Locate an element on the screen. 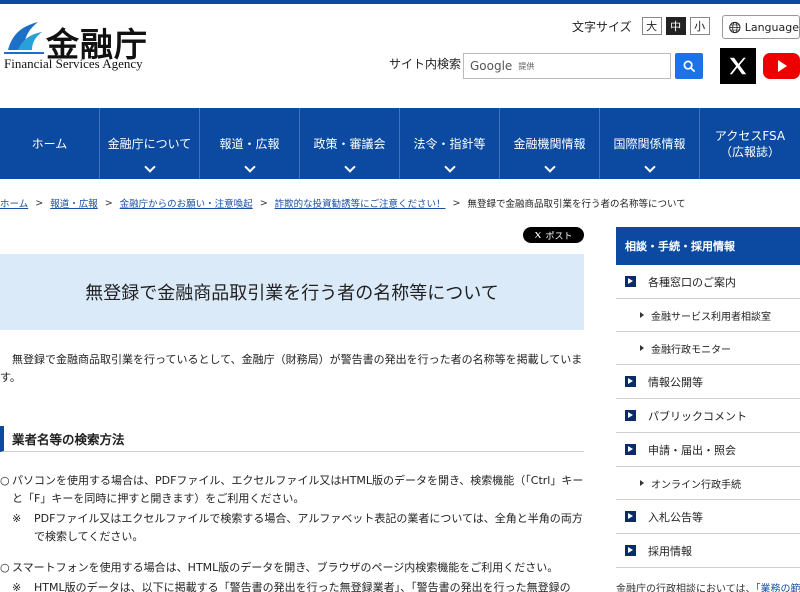  x-twitter-button is located at coordinates (738, 66).